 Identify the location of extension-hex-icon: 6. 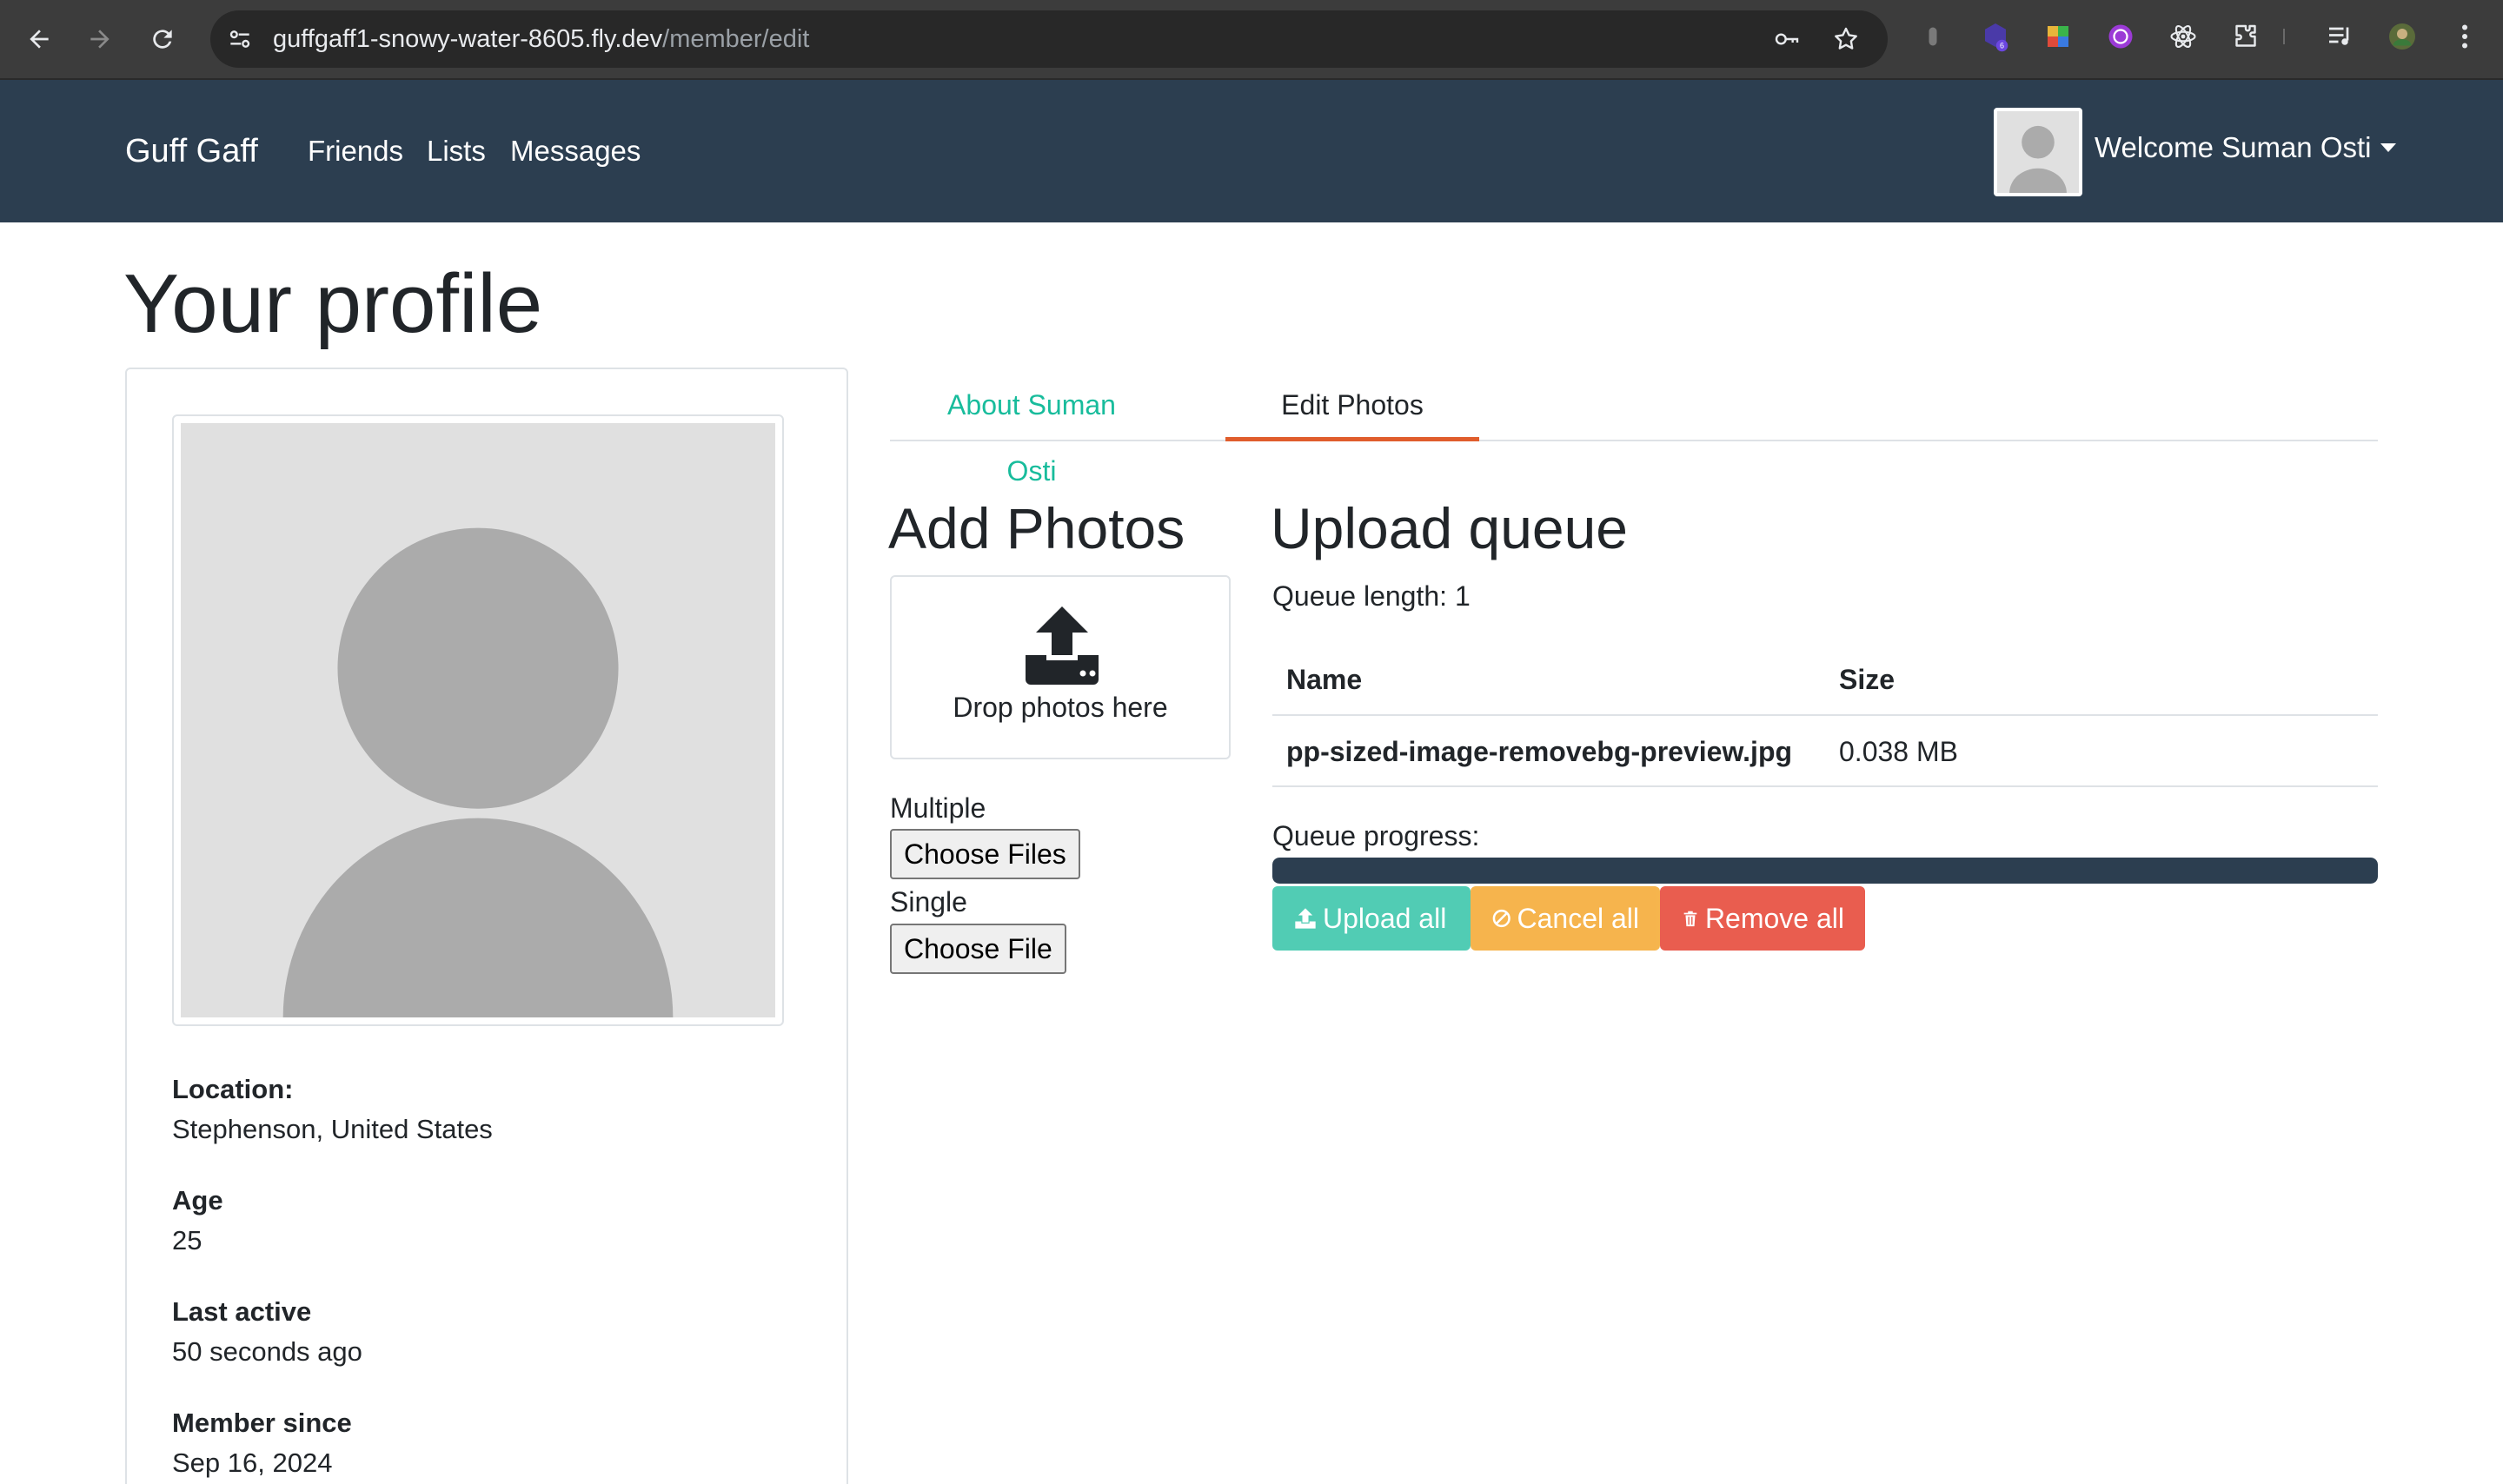
(1995, 36).